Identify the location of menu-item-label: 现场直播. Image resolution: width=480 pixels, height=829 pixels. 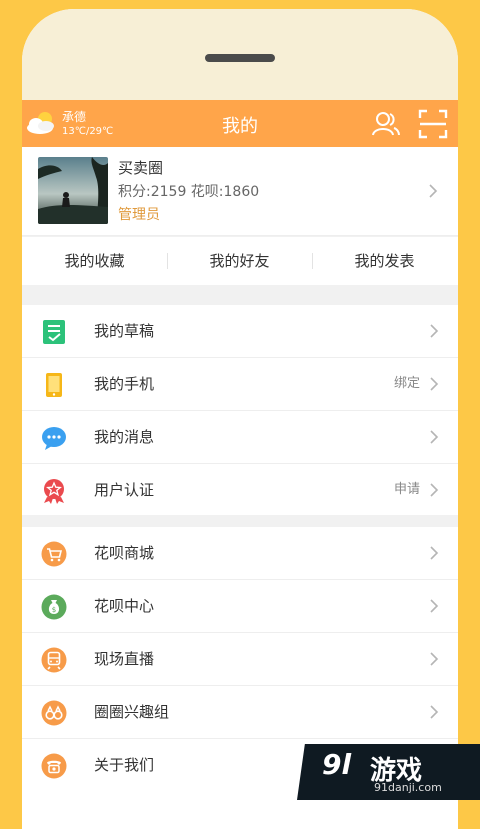
(124, 659).